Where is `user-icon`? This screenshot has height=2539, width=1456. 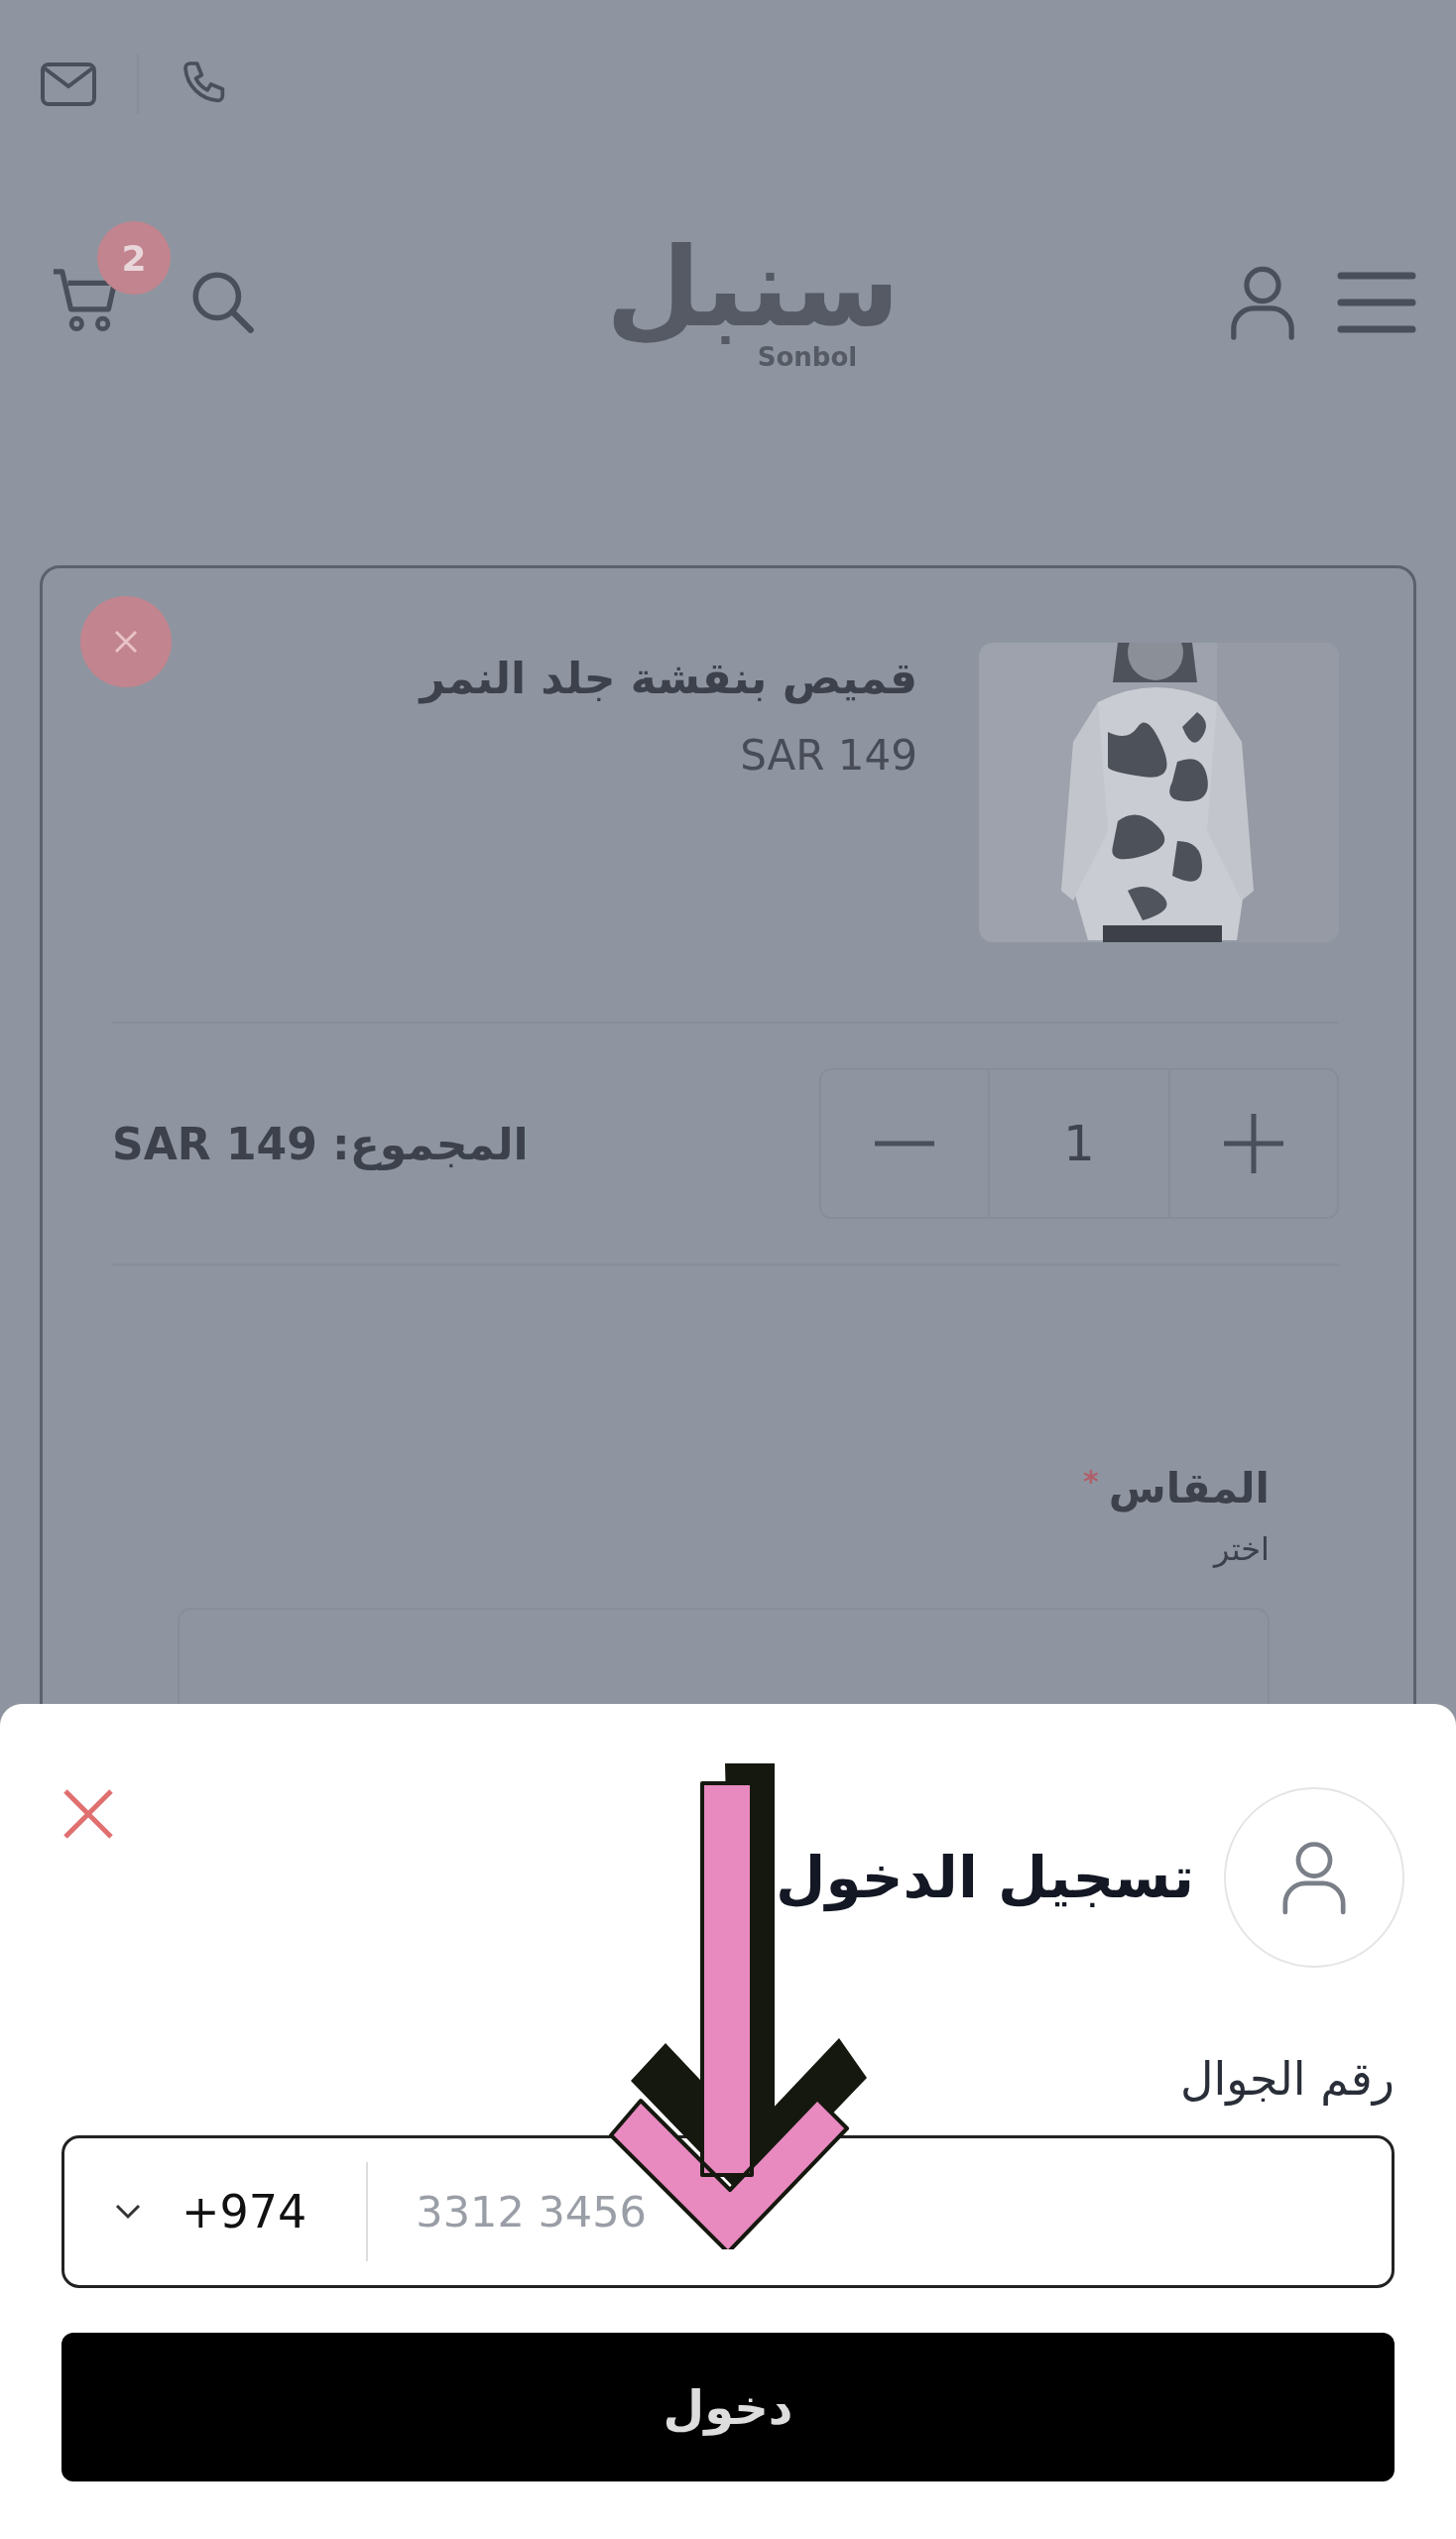
user-icon is located at coordinates (1262, 303).